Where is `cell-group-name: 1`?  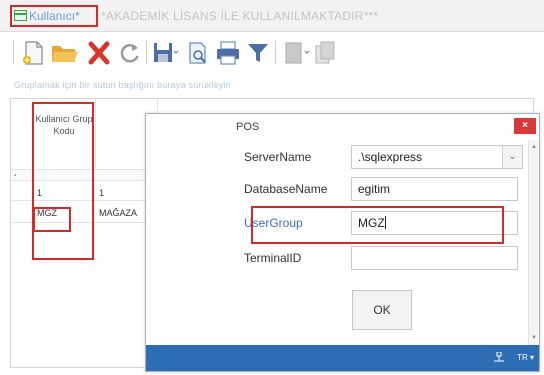 cell-group-name: 1 is located at coordinates (102, 193).